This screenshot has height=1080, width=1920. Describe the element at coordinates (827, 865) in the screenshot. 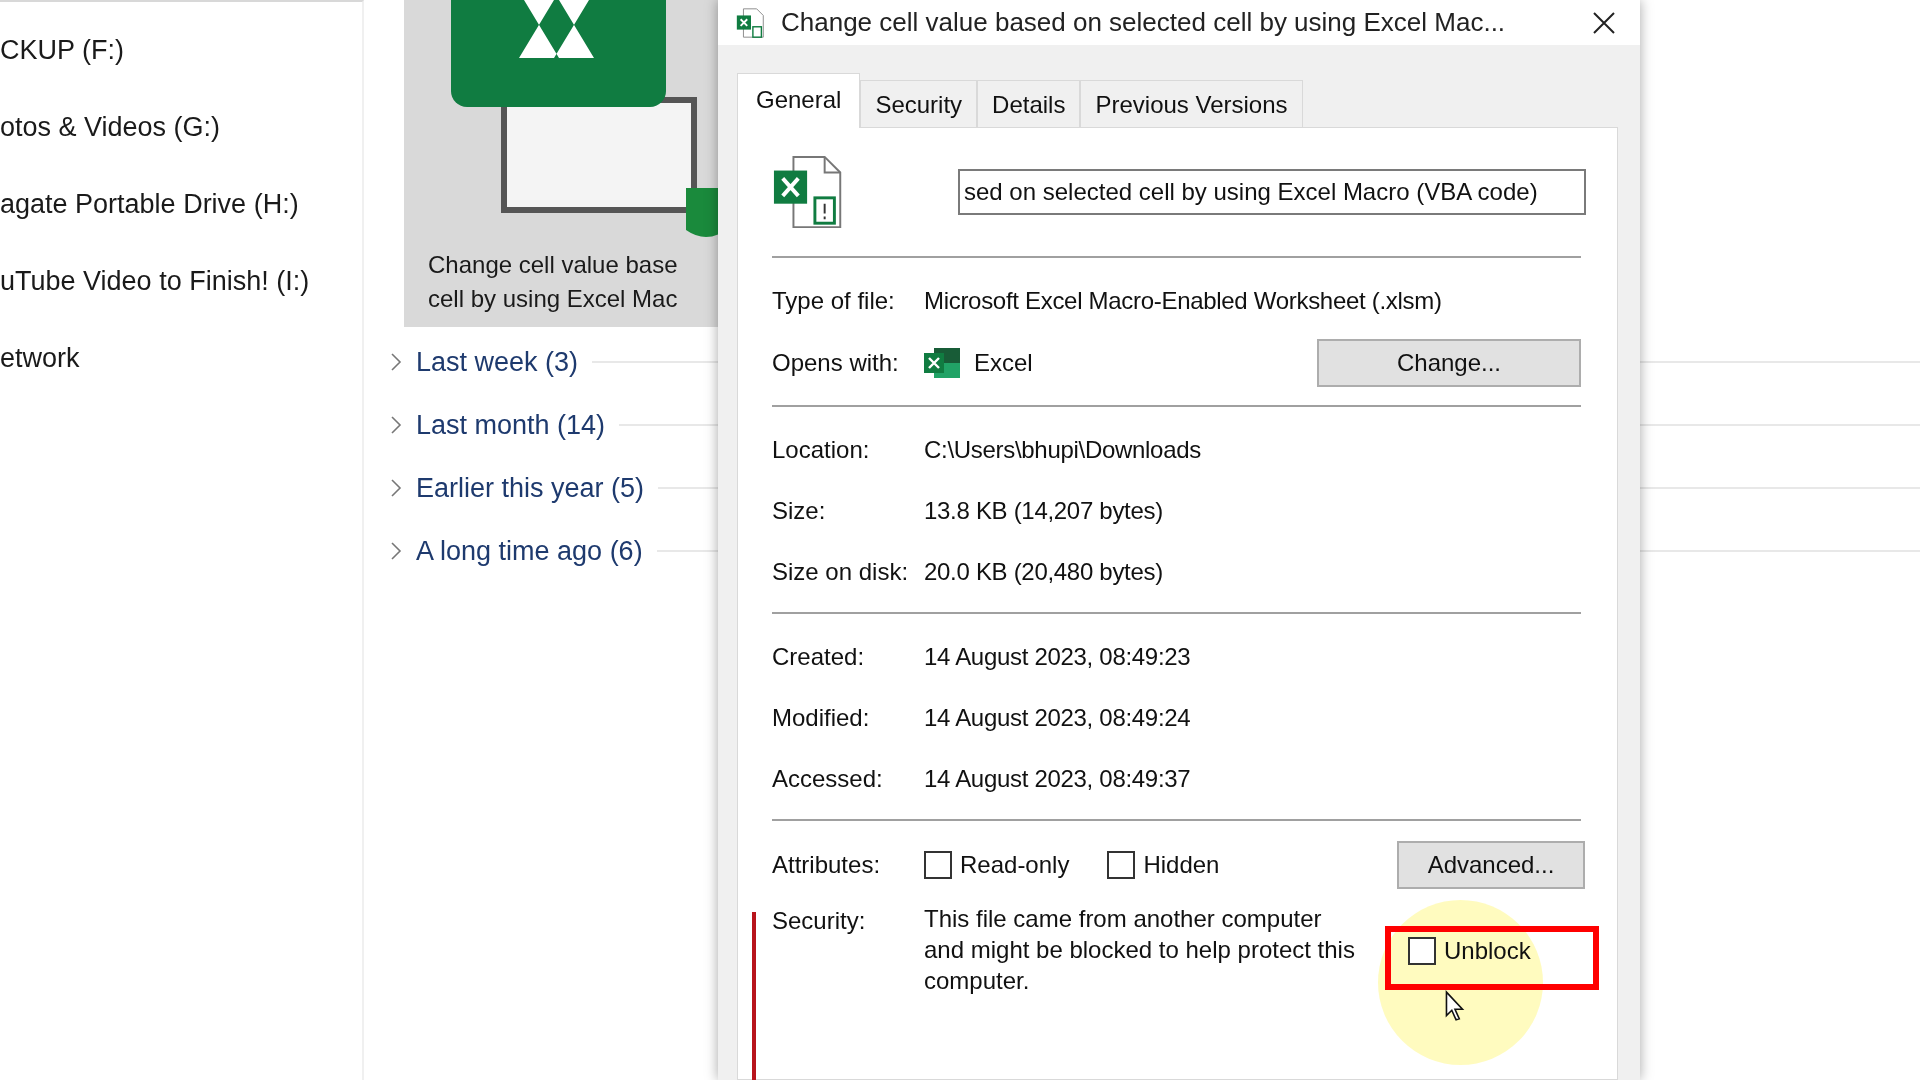

I see `field-label: Attributes:` at that location.